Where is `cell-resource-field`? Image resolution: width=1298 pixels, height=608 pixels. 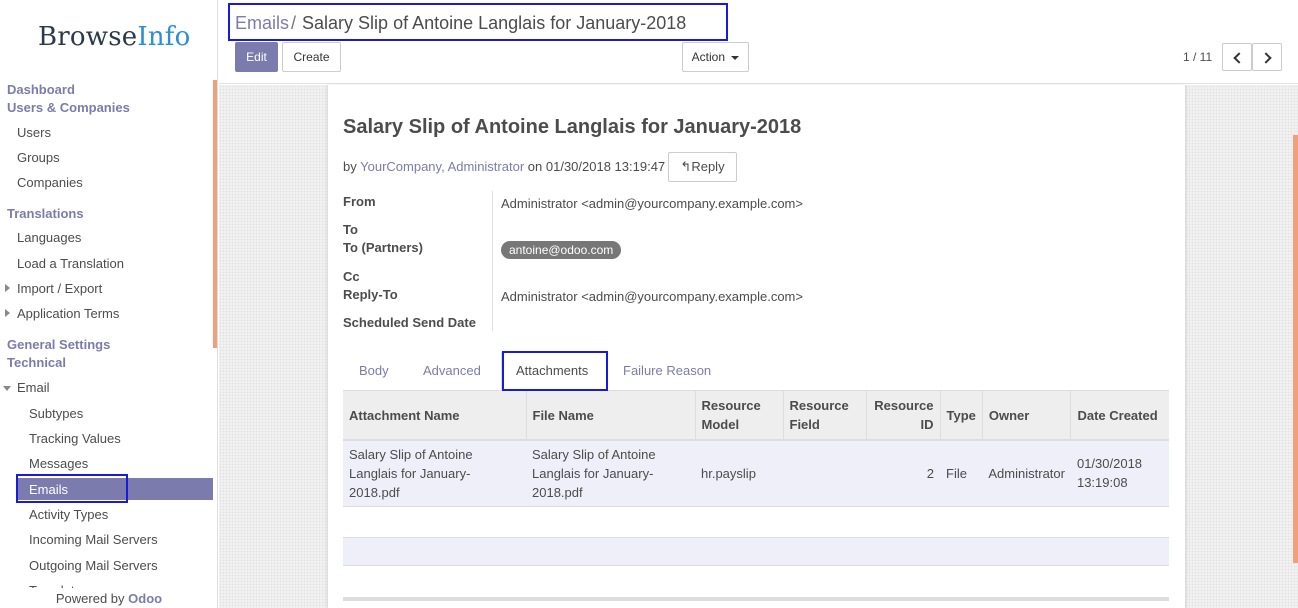
cell-resource-field is located at coordinates (824, 473).